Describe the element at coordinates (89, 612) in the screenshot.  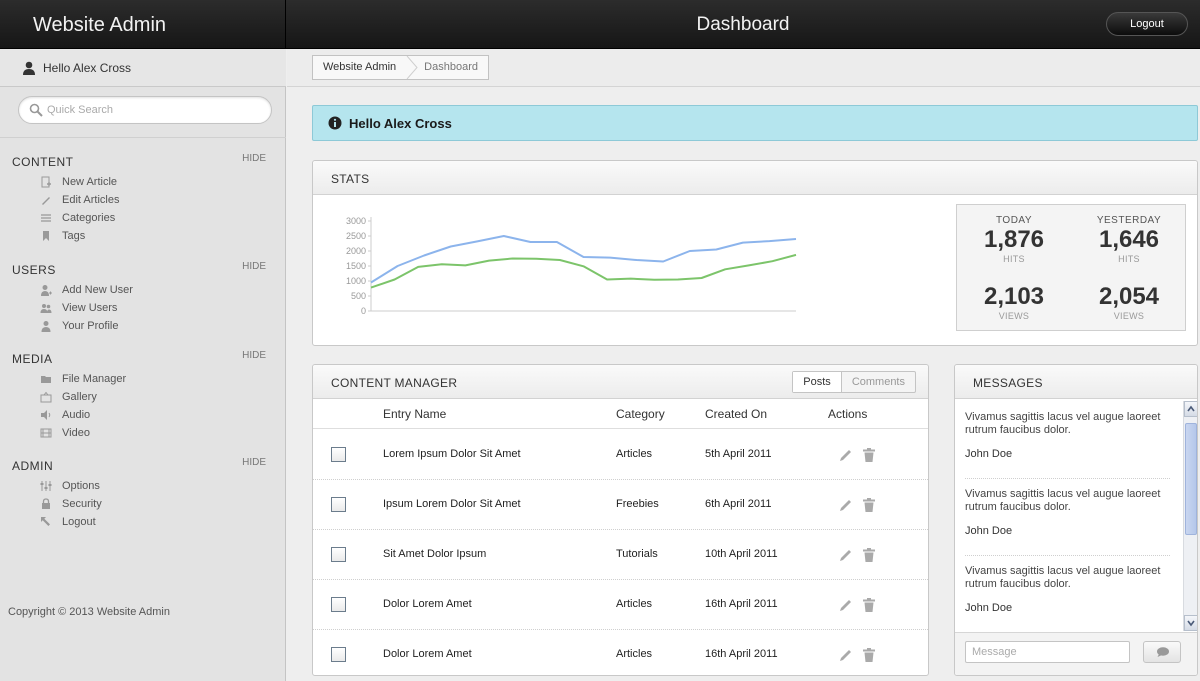
I see `copyright-text: Copyright © 2013 Website Admin` at that location.